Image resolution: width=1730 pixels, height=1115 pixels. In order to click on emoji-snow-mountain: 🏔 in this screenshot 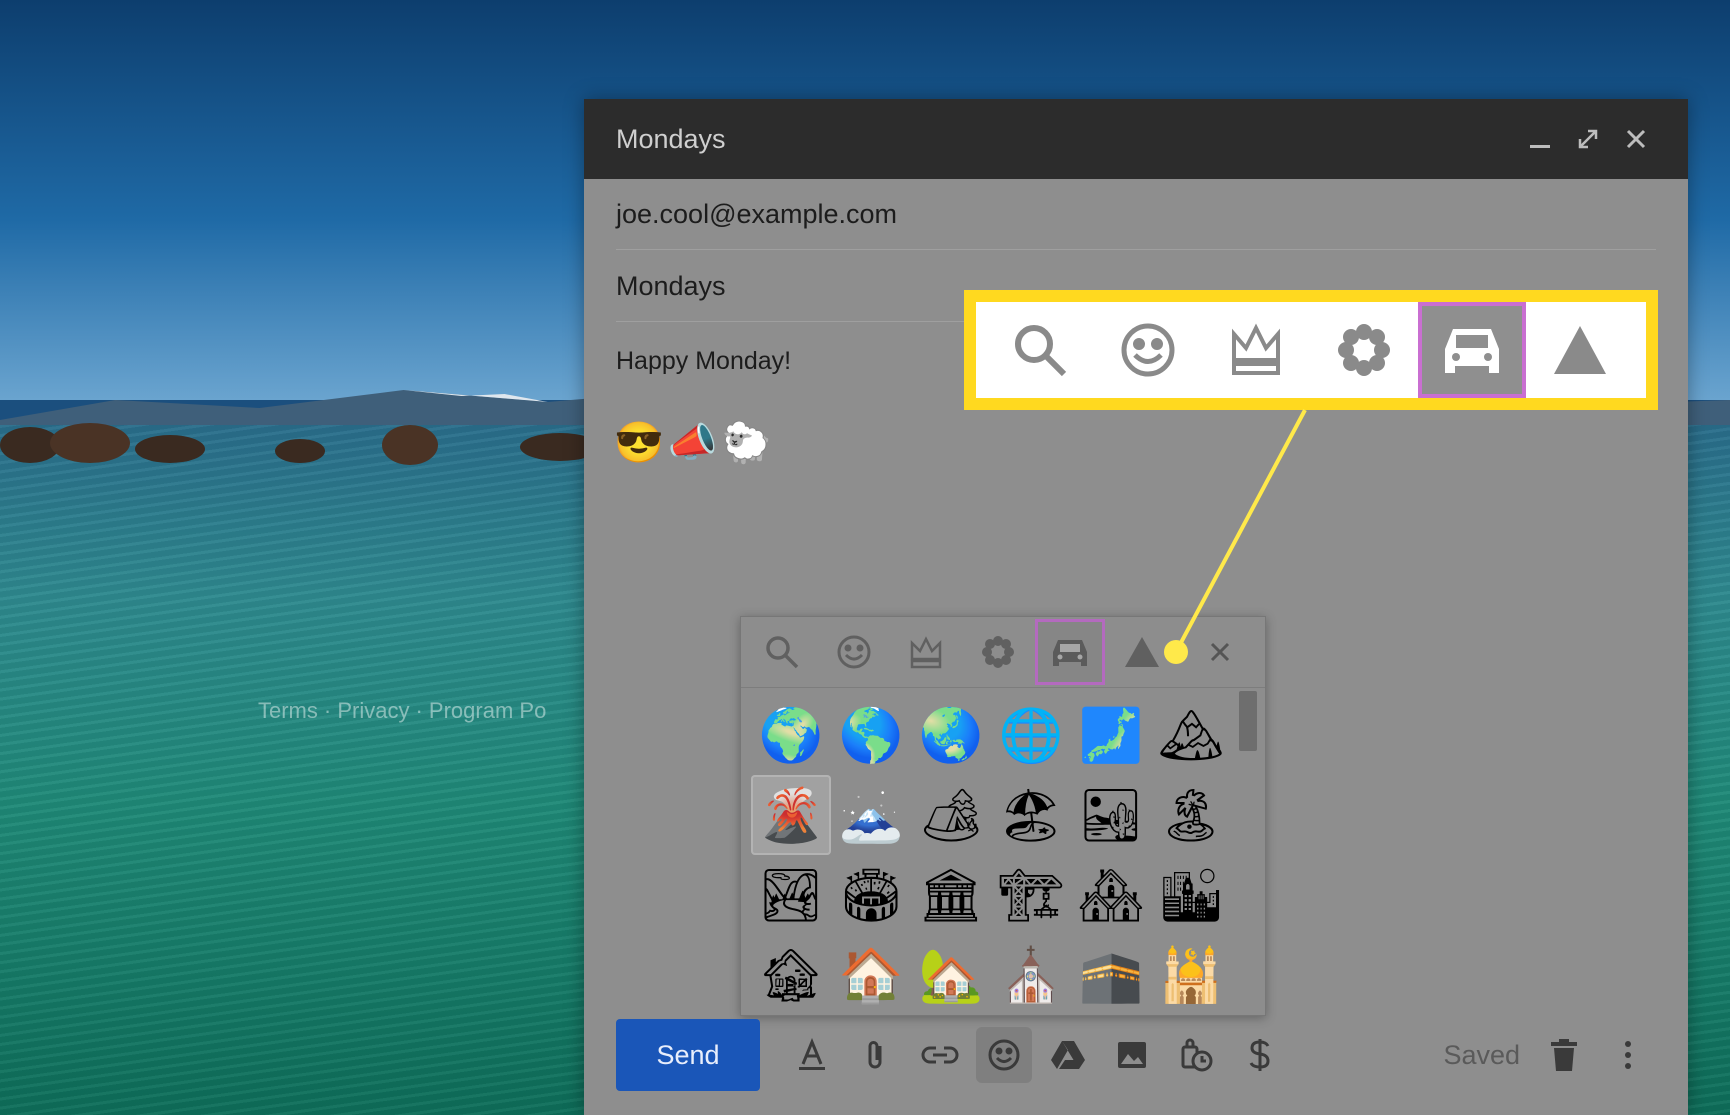, I will do `click(1191, 735)`.